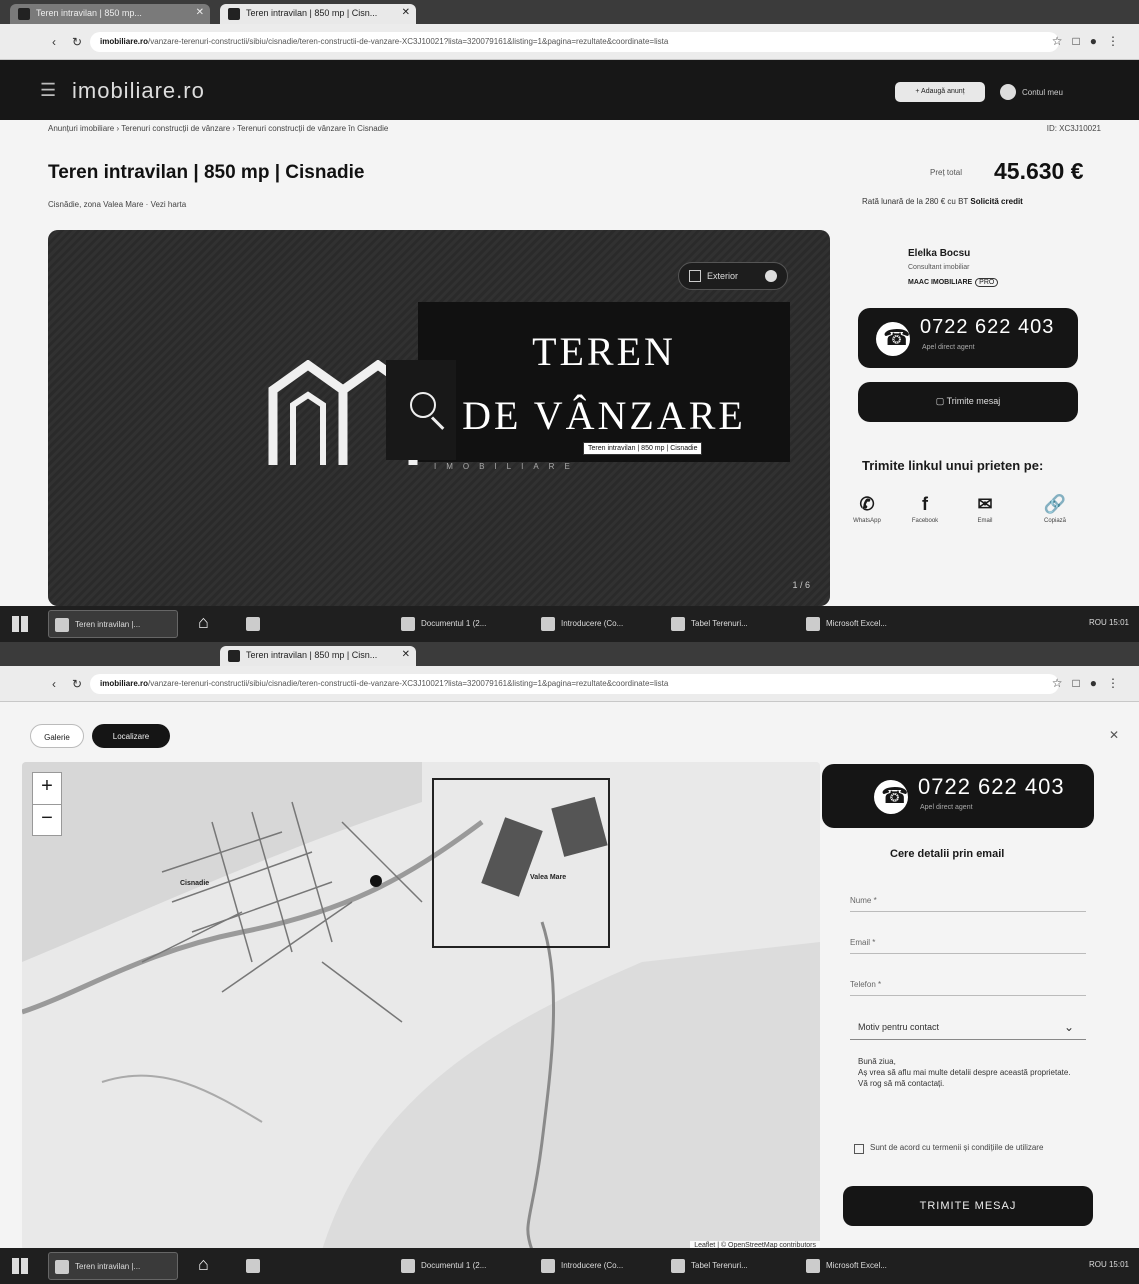 This screenshot has width=1139, height=1284. Describe the element at coordinates (940, 92) in the screenshot. I see `add-listing-button: + Adaugă anunț` at that location.